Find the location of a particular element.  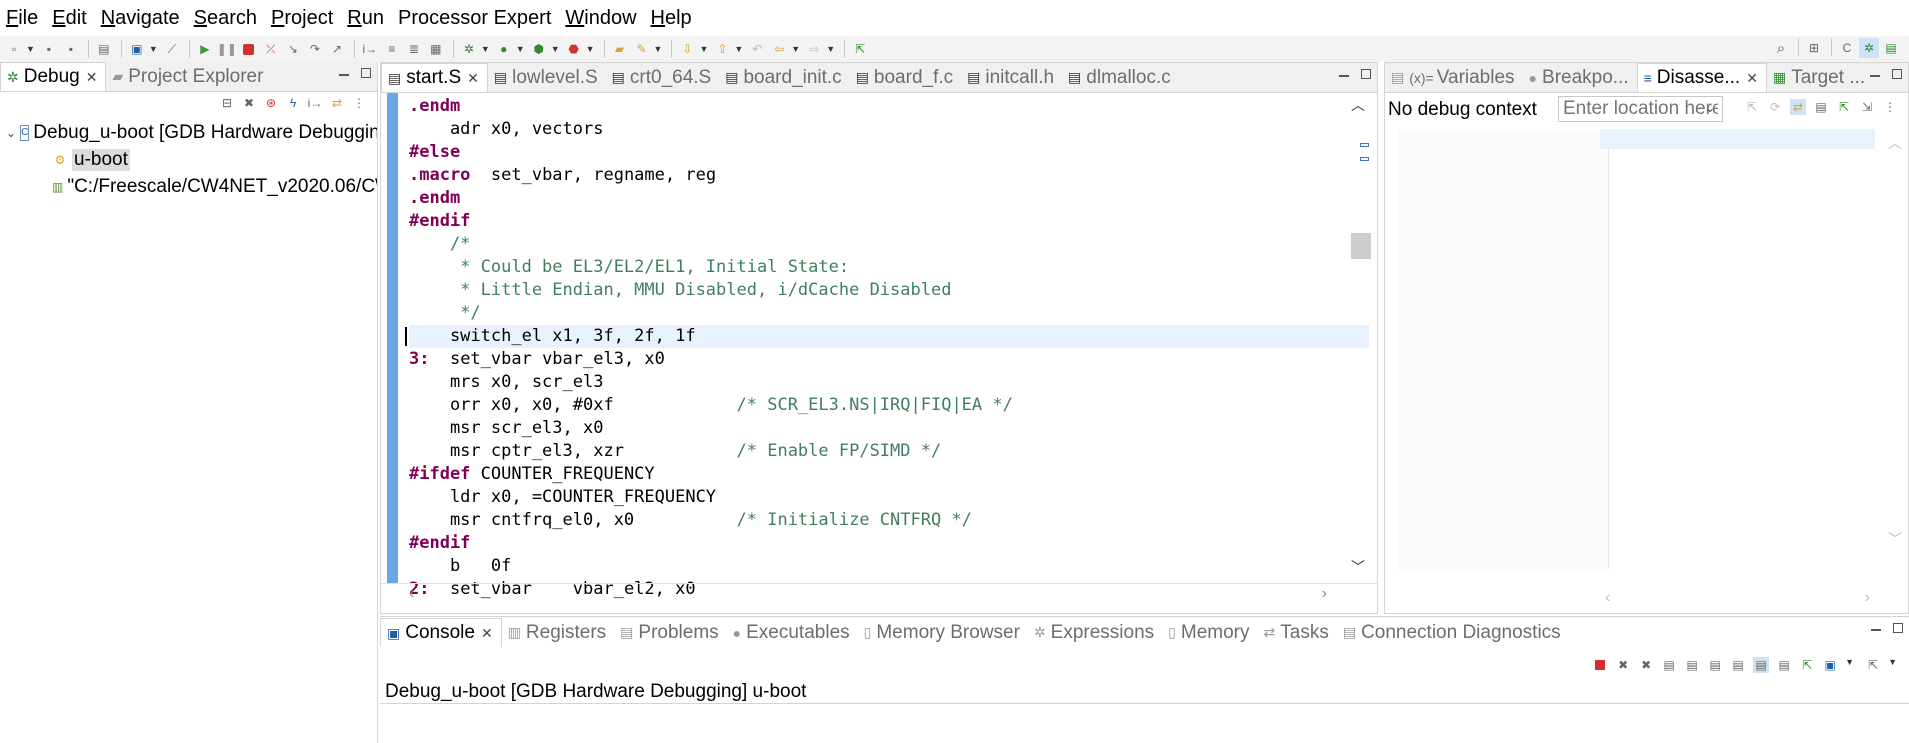

chevron-down-icon: ⌄ is located at coordinates (1710, 108).